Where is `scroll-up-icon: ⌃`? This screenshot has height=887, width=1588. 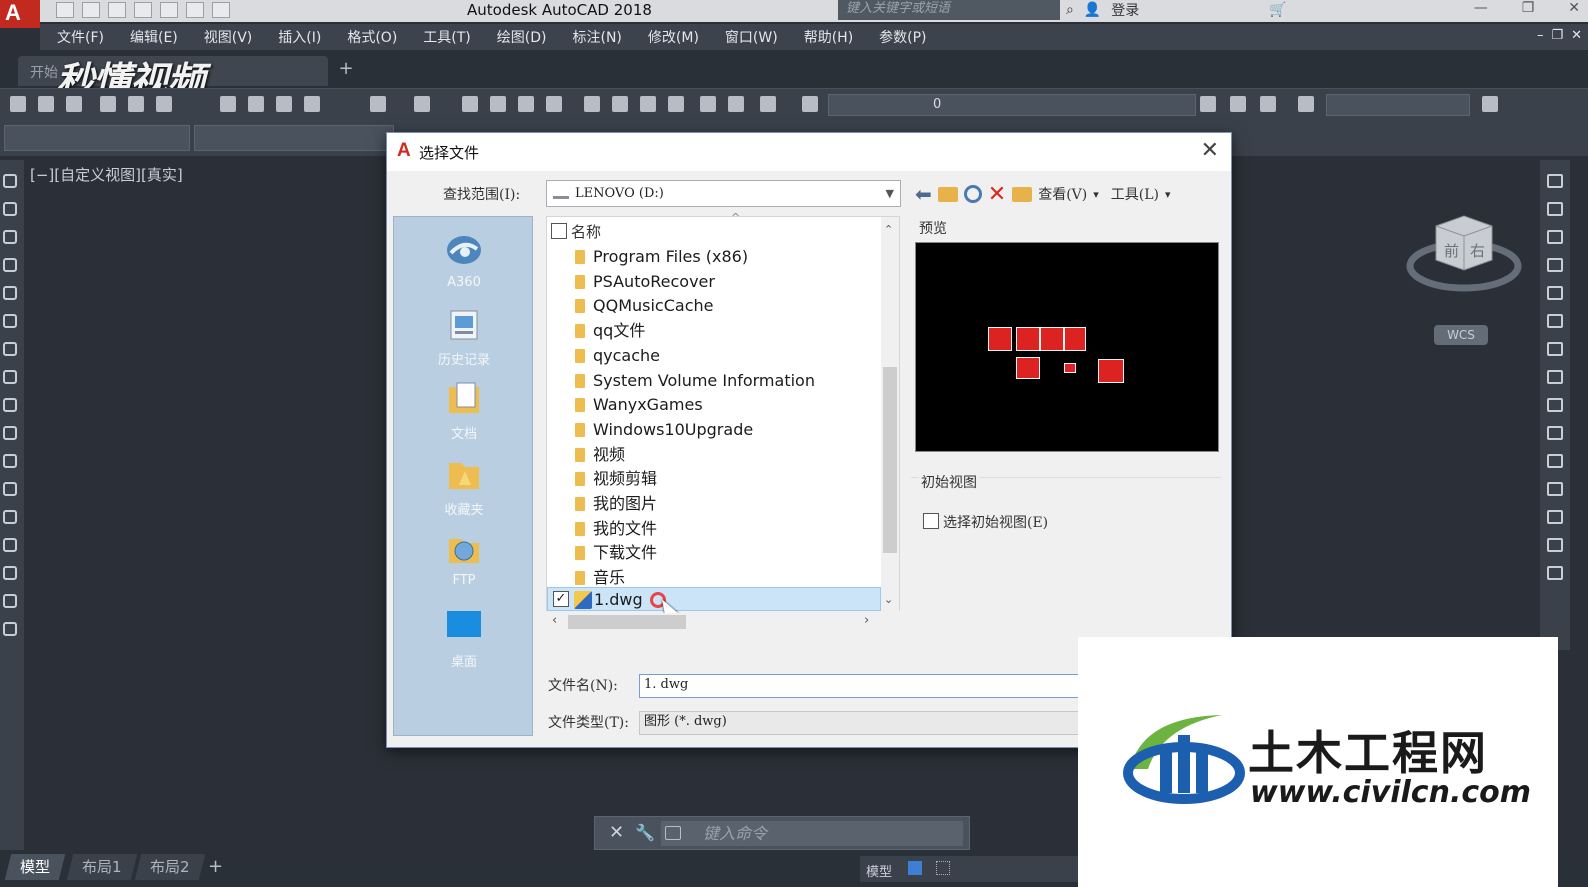
scroll-up-icon: ⌃ is located at coordinates (888, 229).